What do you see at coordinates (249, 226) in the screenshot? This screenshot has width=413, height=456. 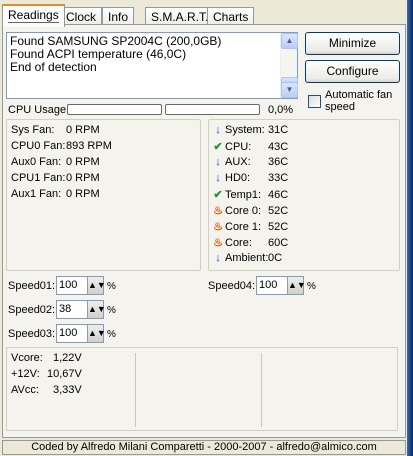 I see `temp-row: ♨ Core 1: 52C` at bounding box center [249, 226].